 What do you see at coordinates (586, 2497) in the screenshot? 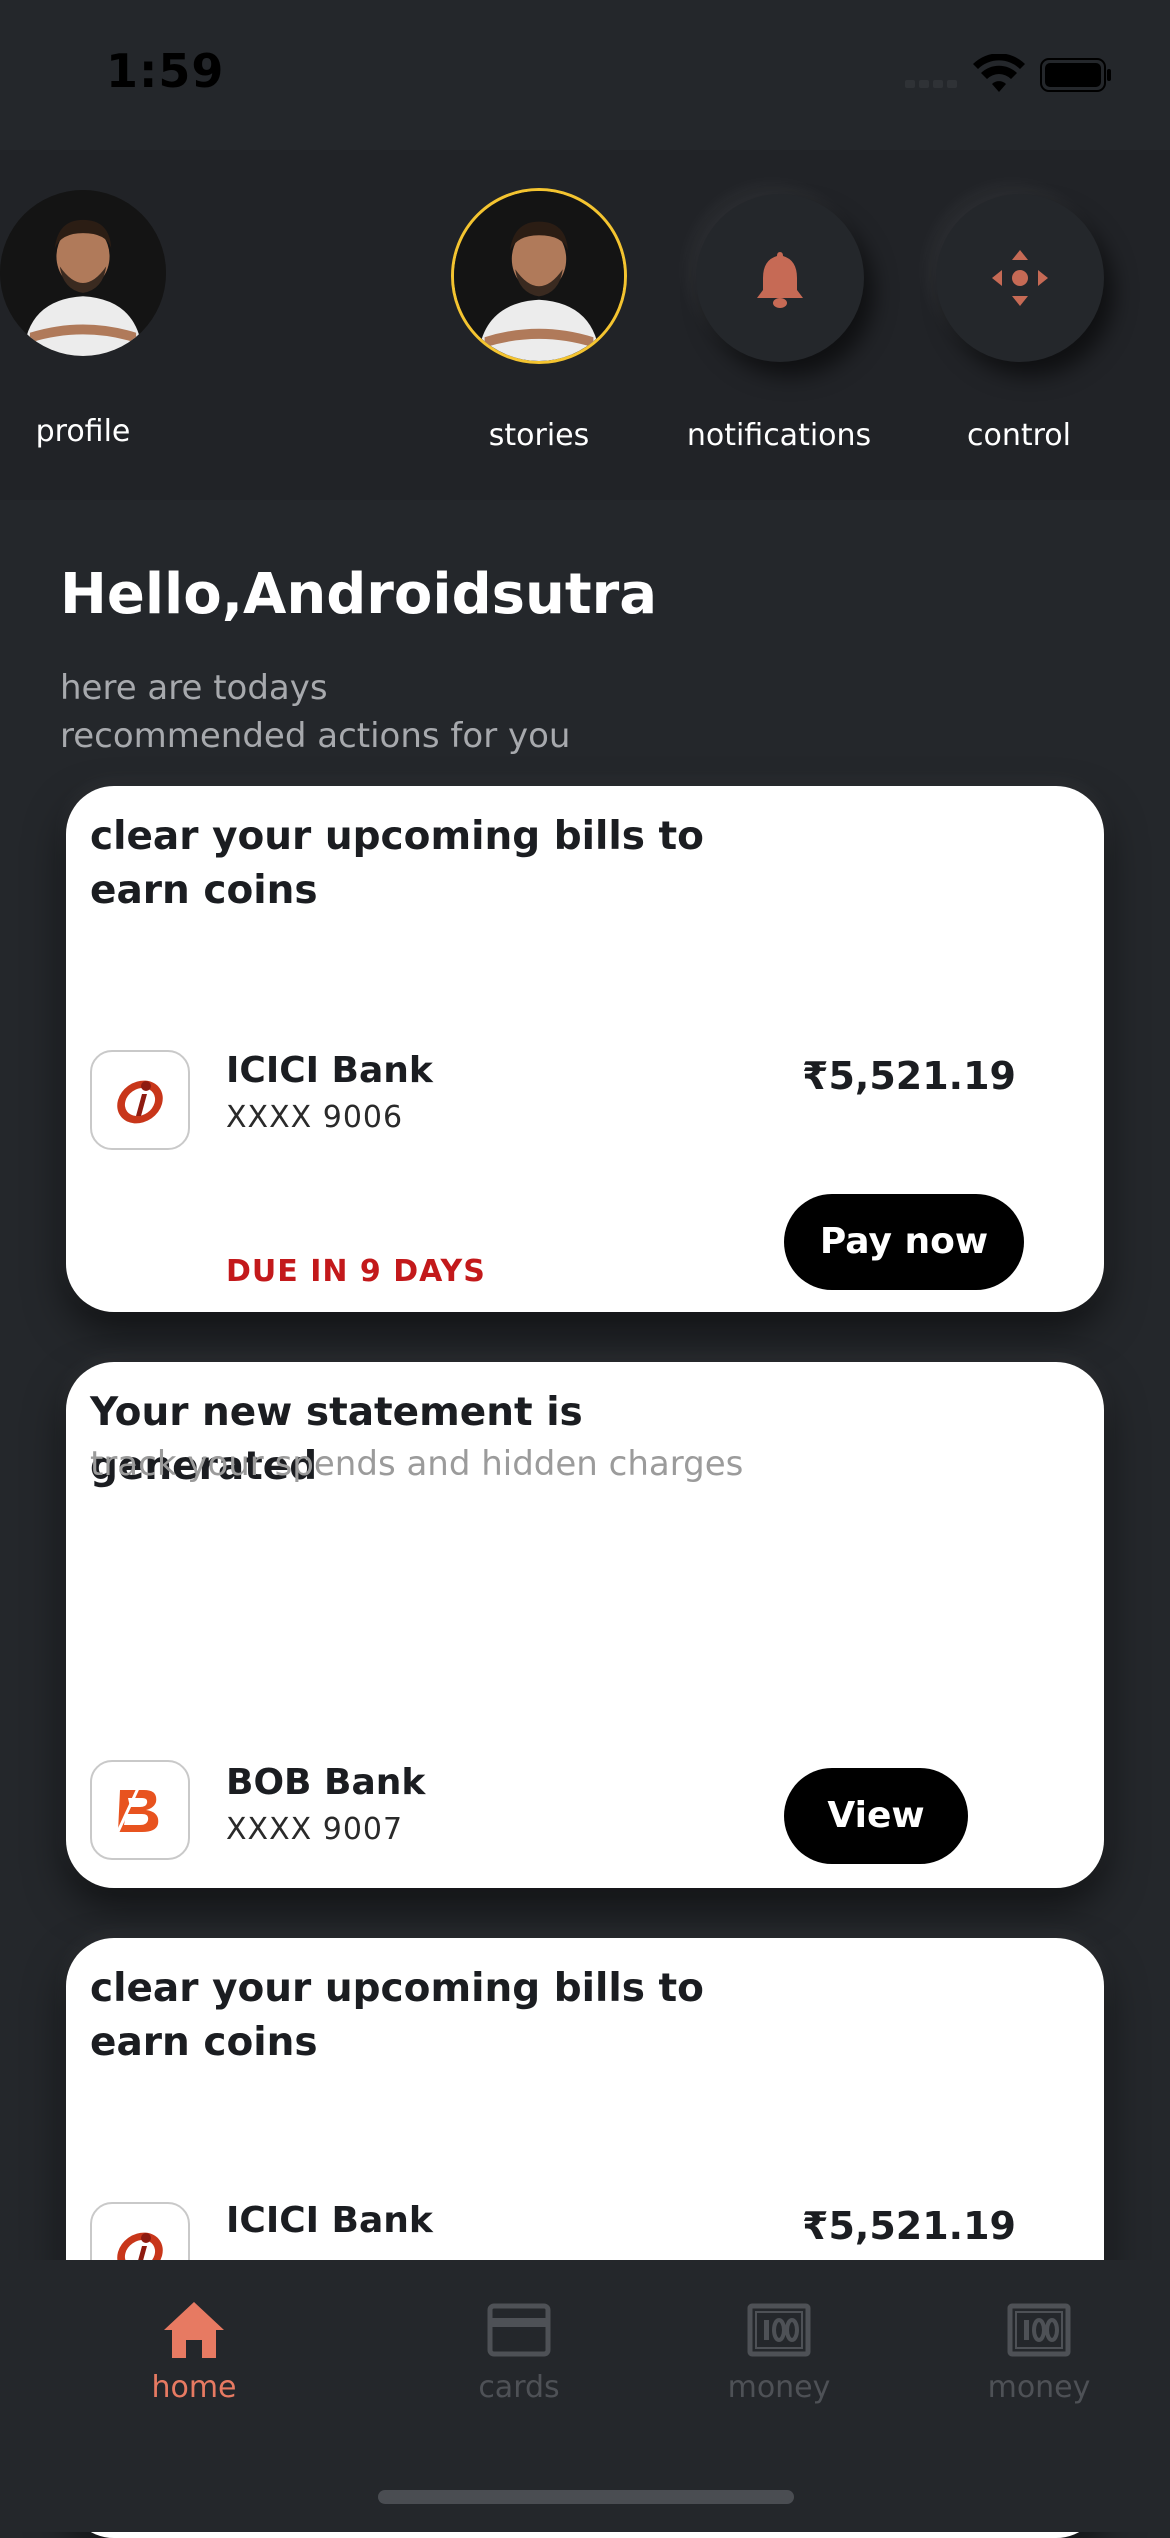
I see `home-indicator` at bounding box center [586, 2497].